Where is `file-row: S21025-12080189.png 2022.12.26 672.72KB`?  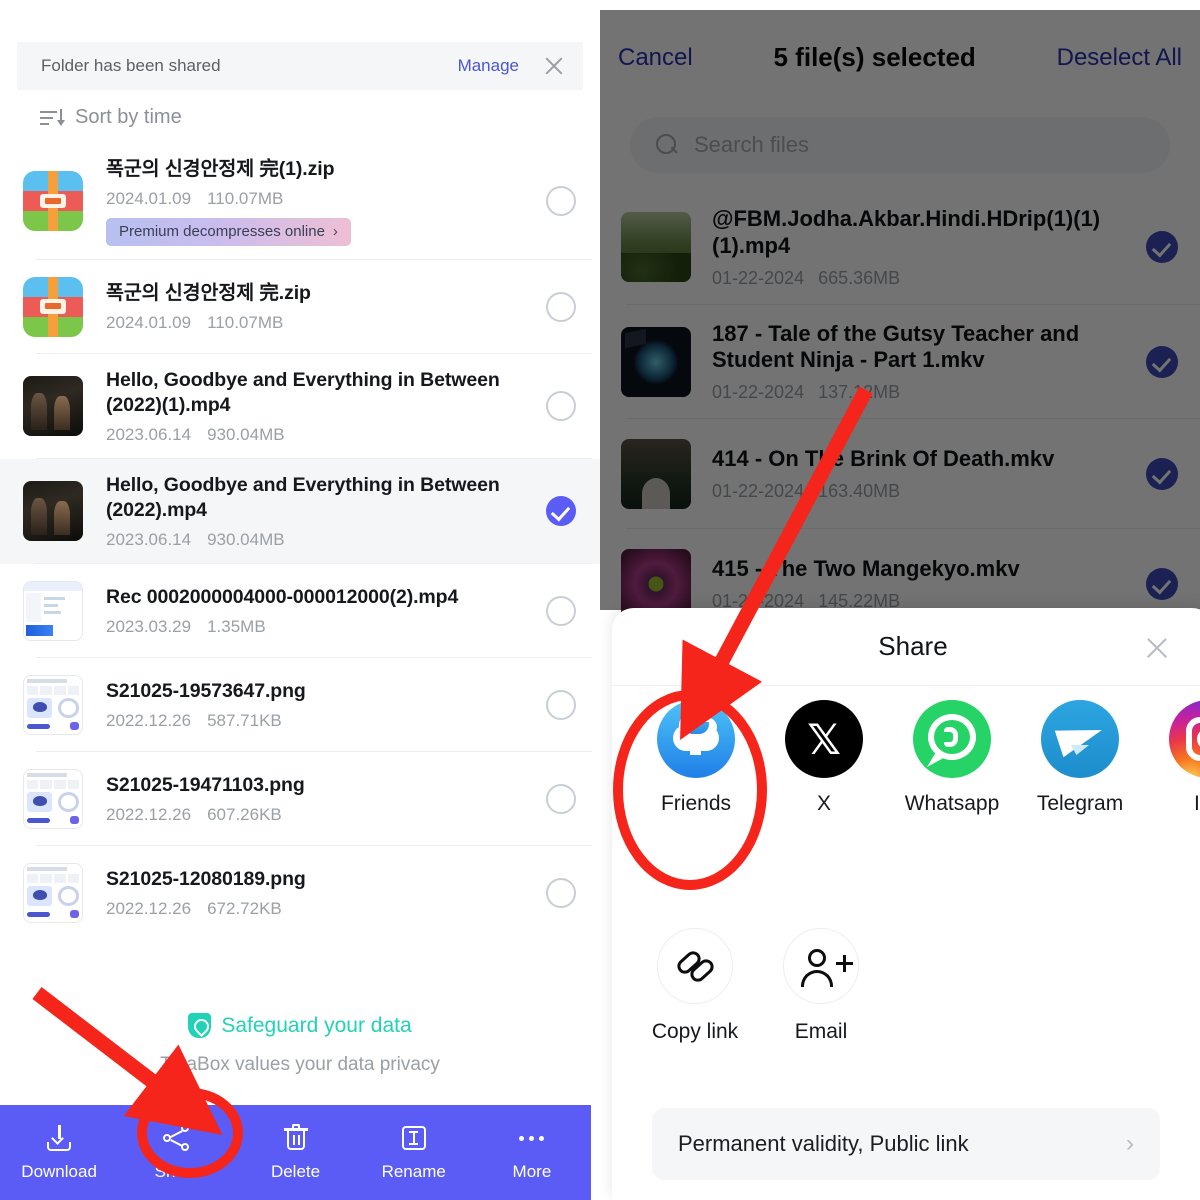
file-row: S21025-12080189.png 2022.12.26 672.72KB is located at coordinates (300, 893).